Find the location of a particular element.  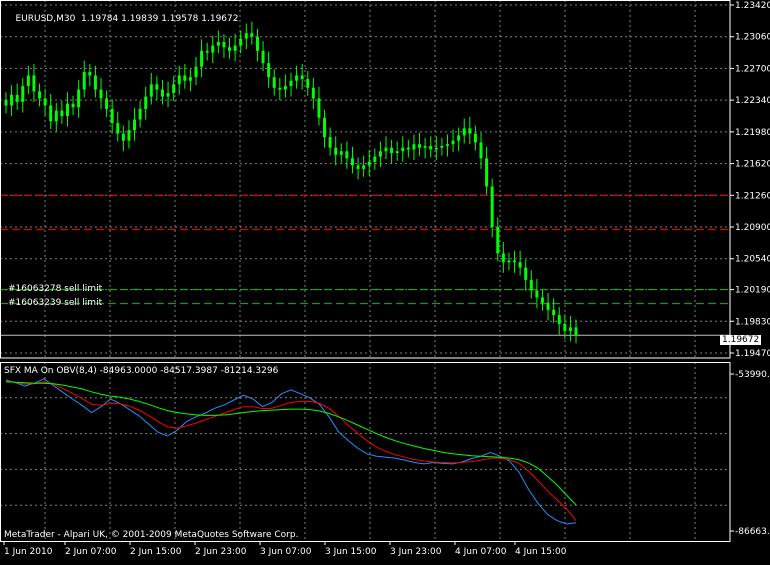

time-tick-label: 3 Jun 07:00 is located at coordinates (286, 552).